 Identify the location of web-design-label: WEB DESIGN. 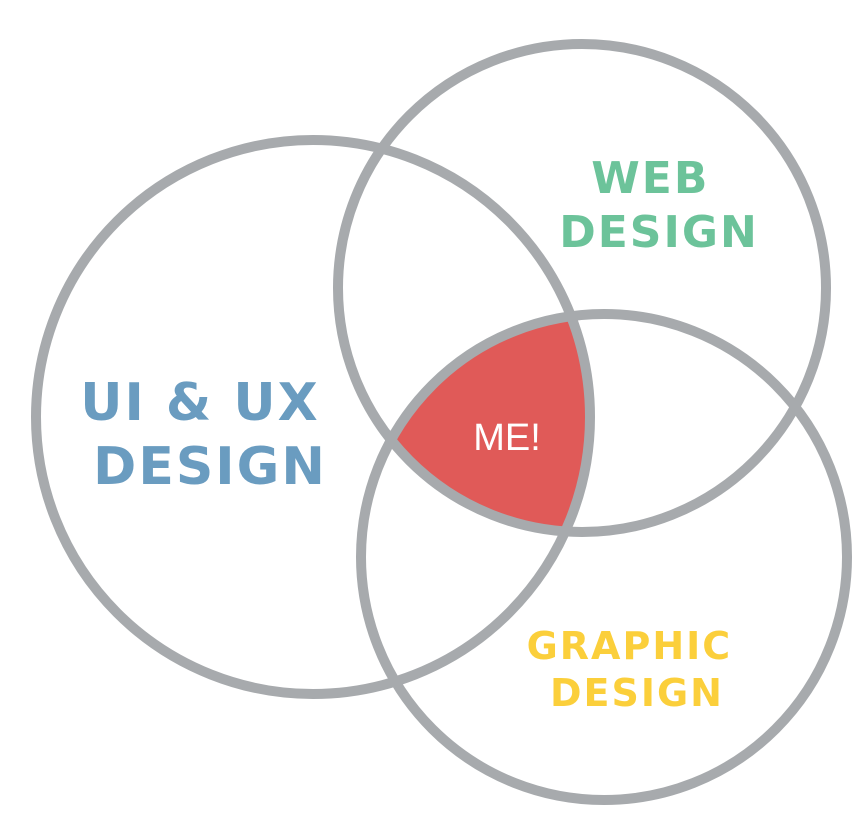
(659, 205).